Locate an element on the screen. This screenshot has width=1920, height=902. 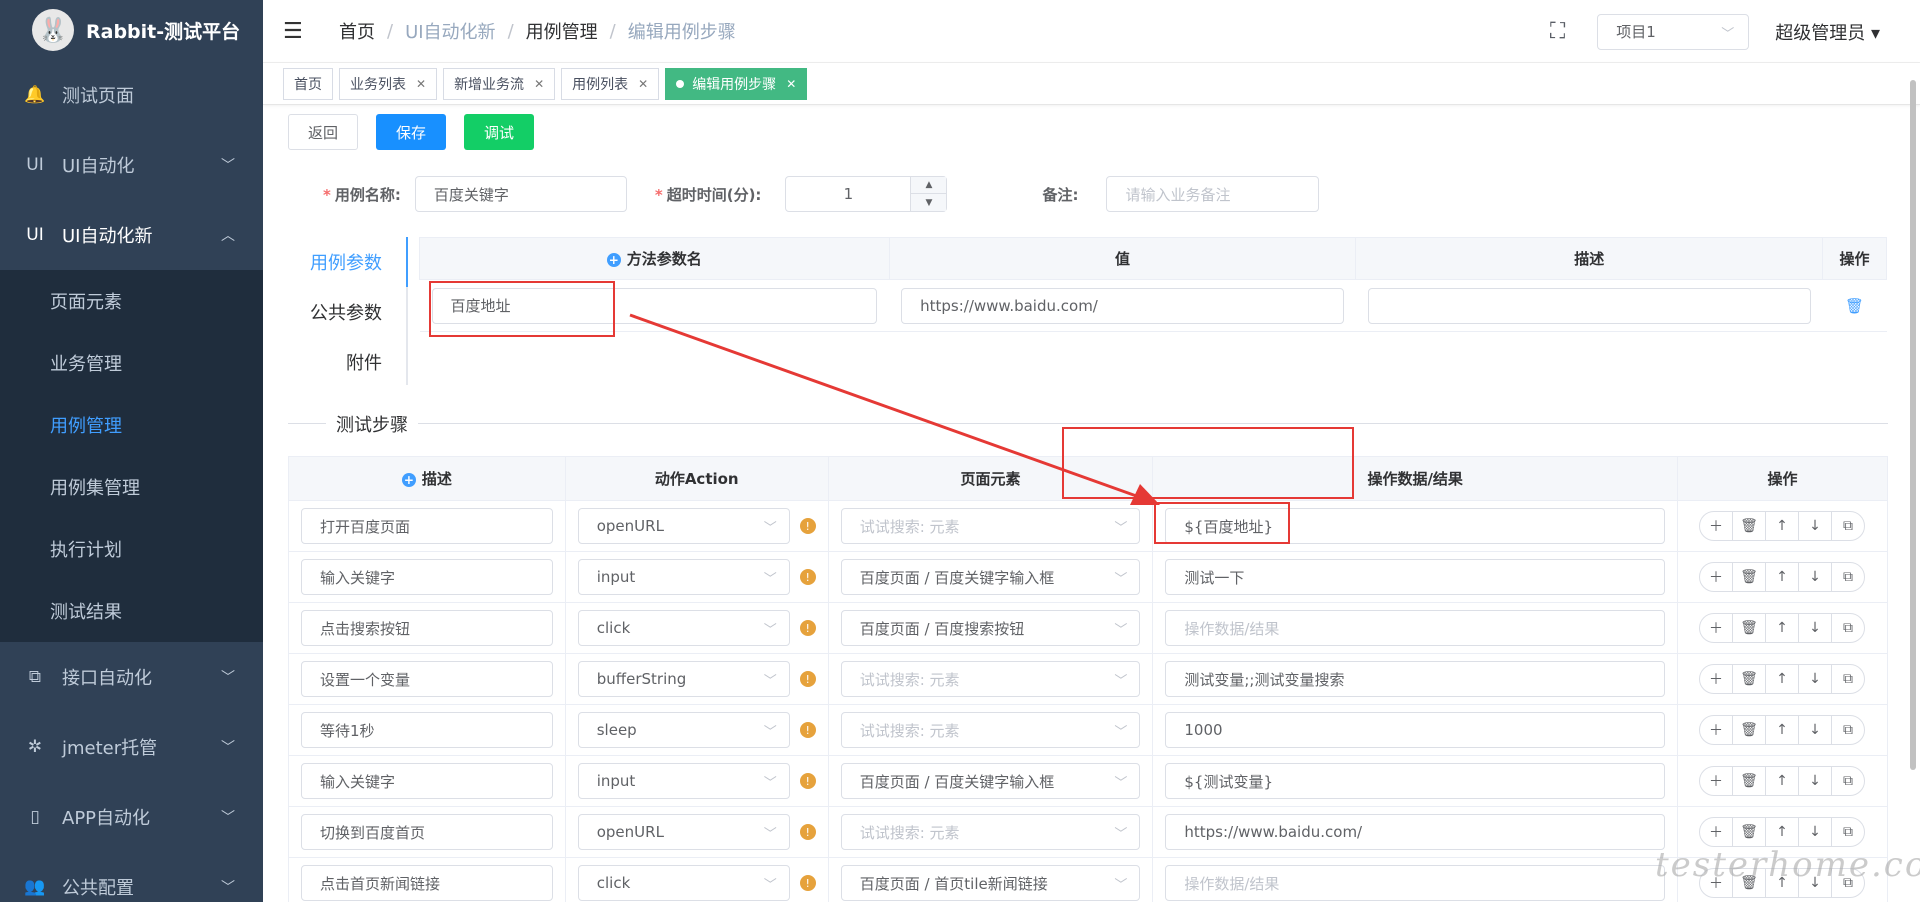
watermark: testerhome.com is located at coordinates (1787, 865).